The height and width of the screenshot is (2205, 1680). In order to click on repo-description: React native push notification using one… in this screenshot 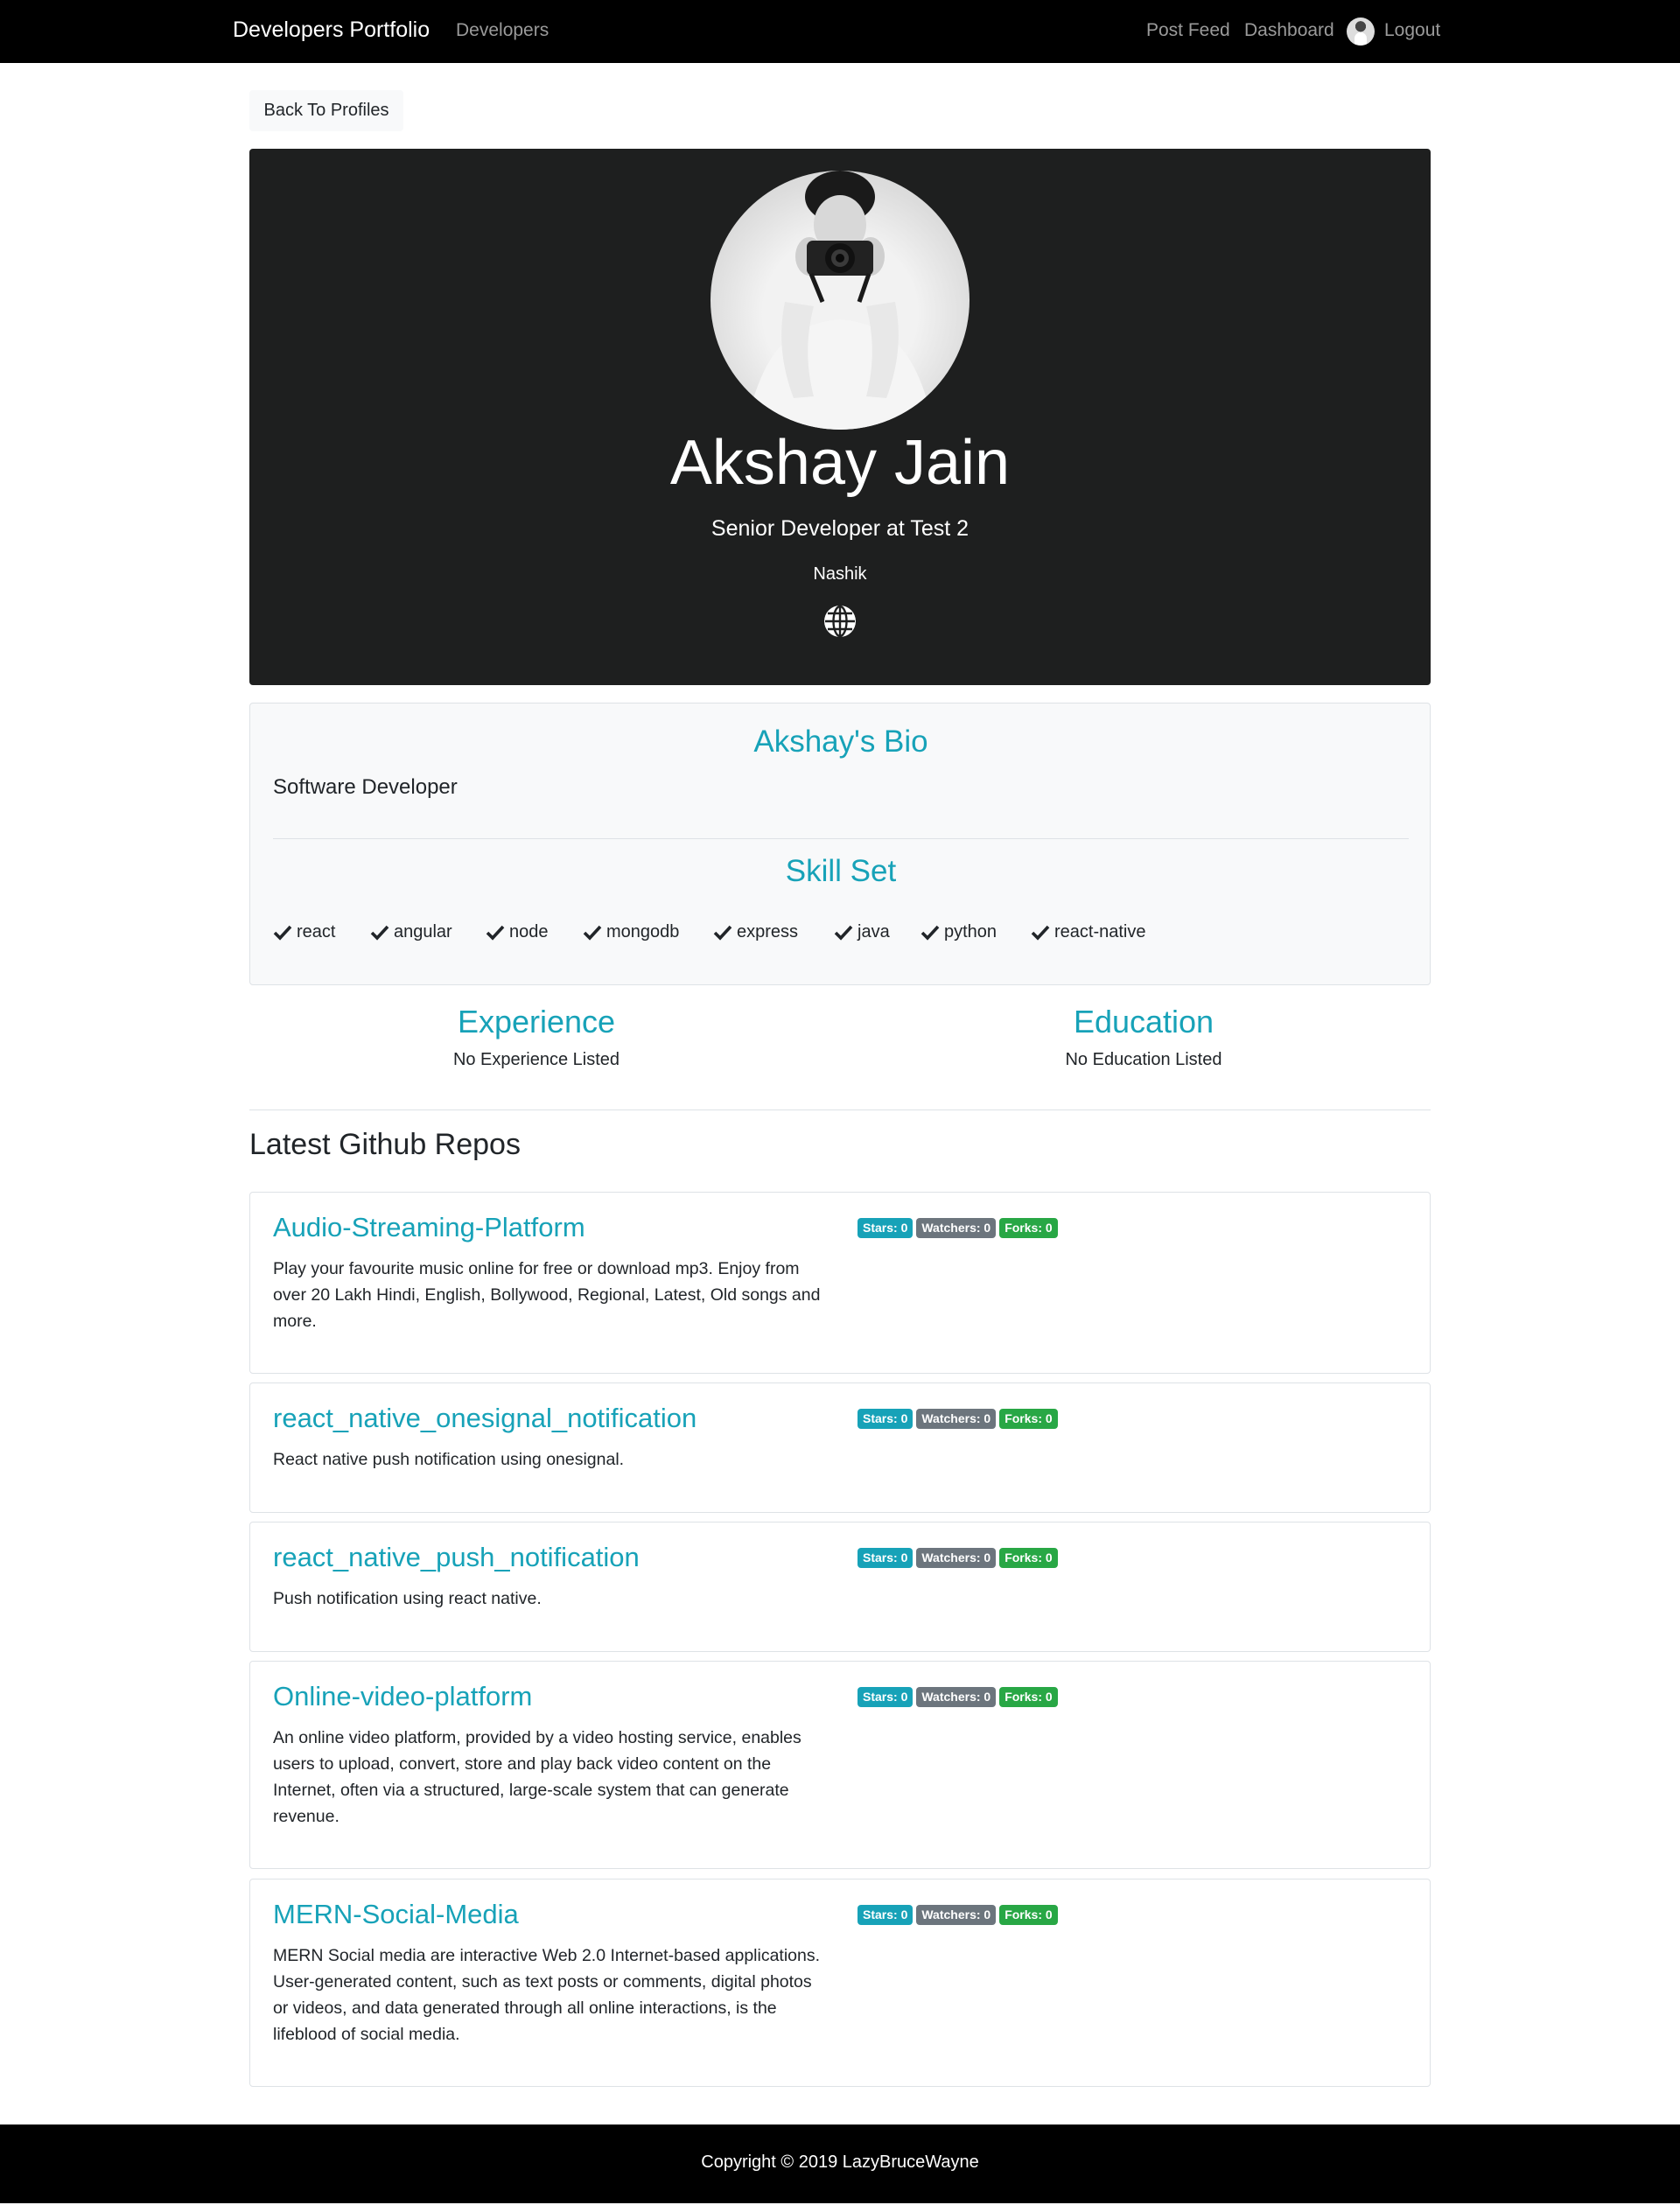, I will do `click(449, 1459)`.